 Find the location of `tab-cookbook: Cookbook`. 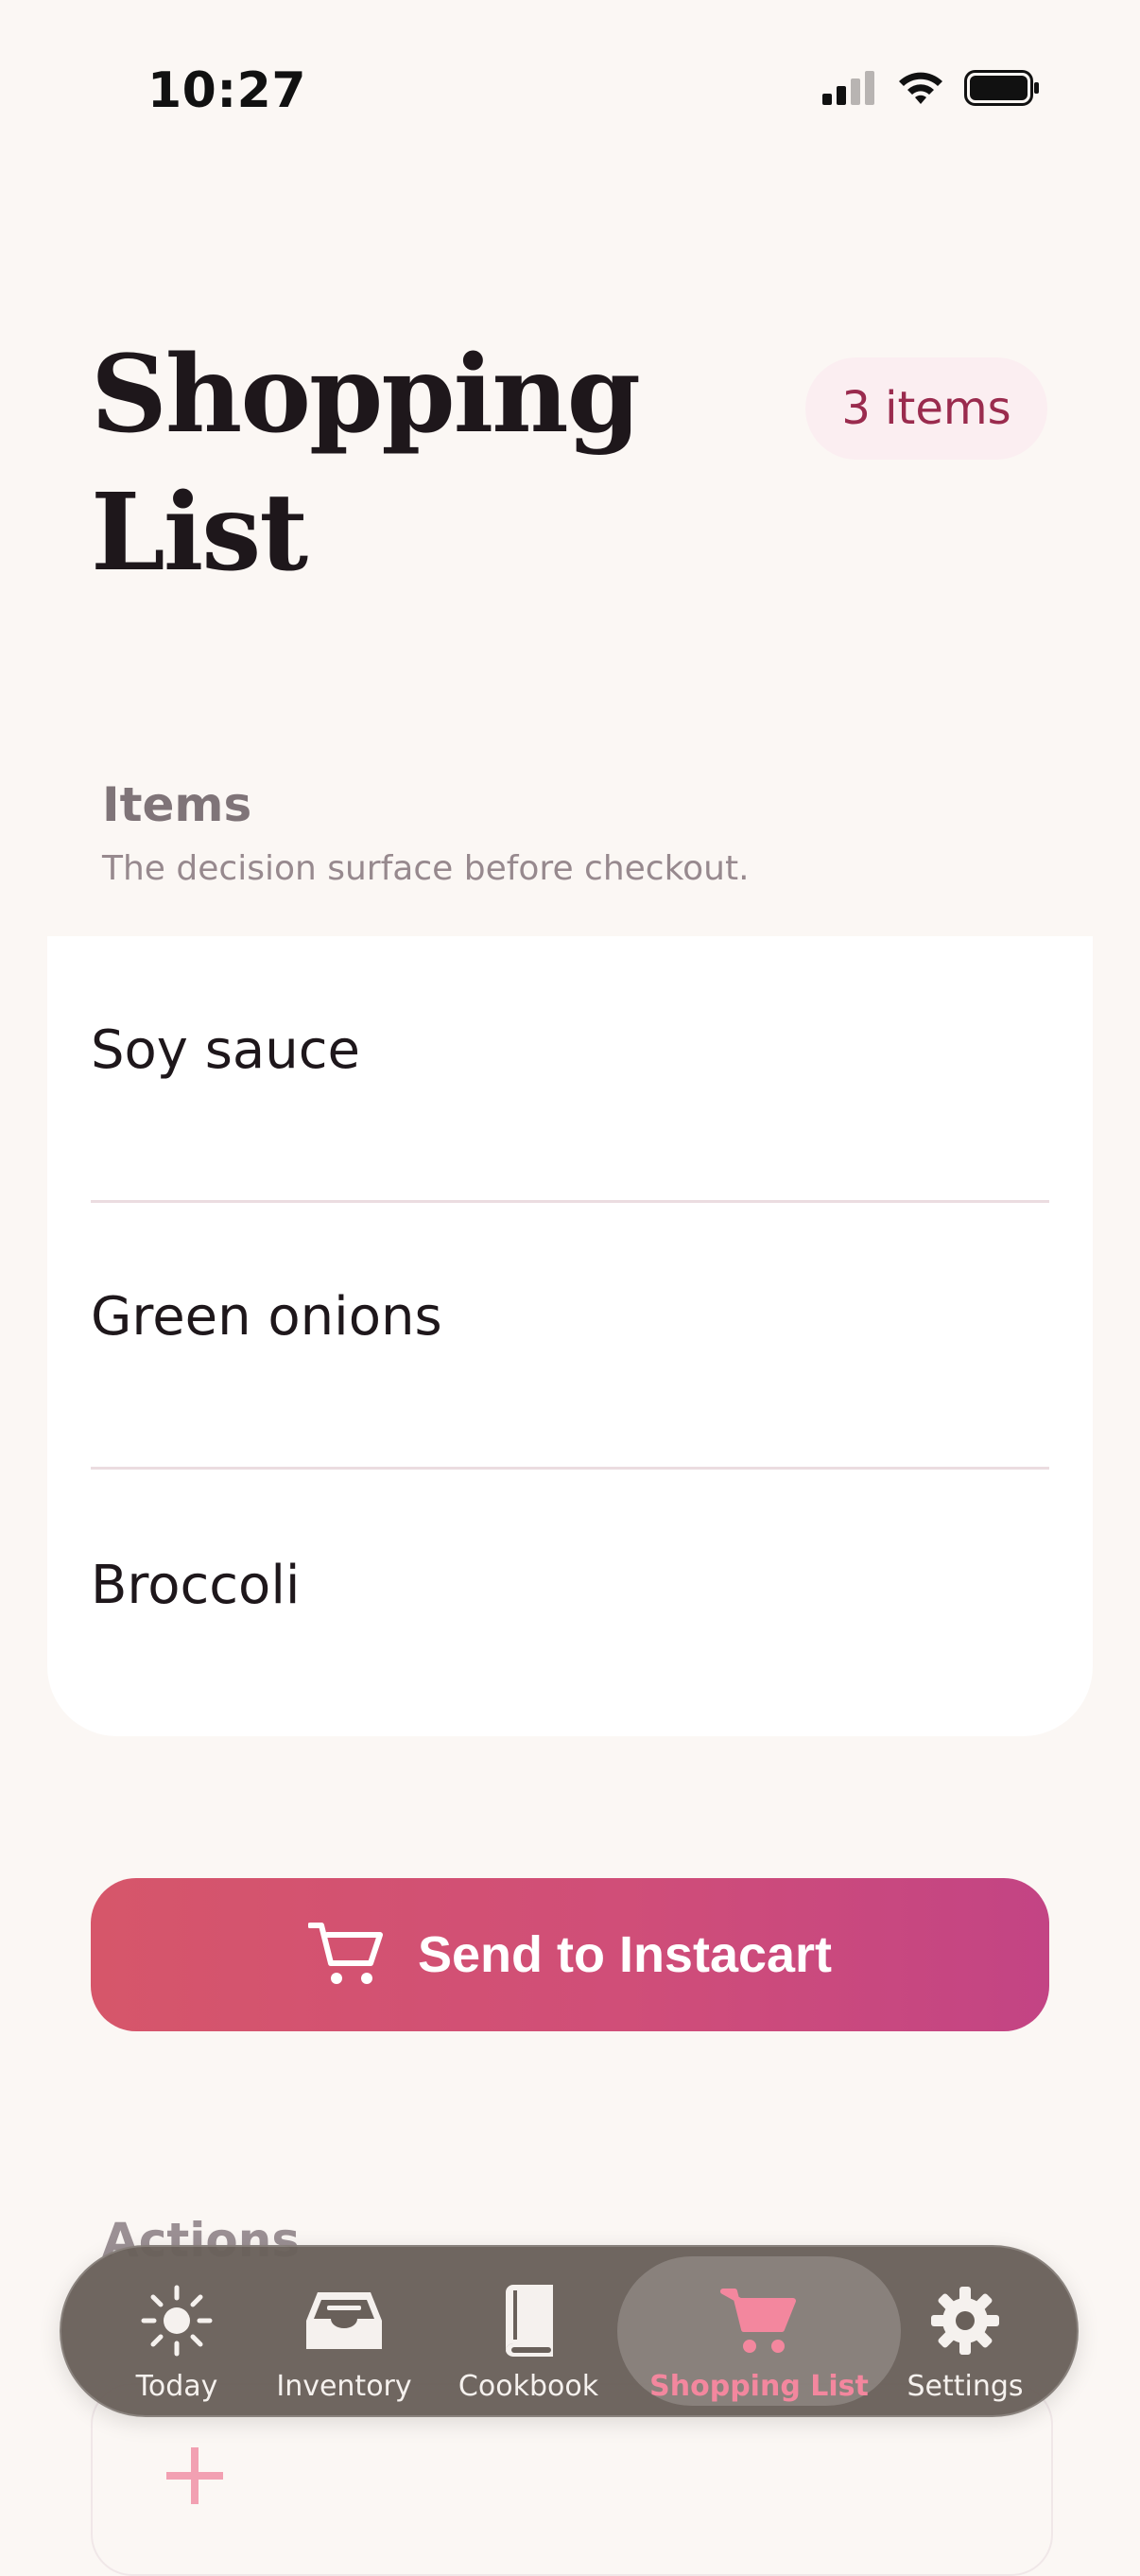

tab-cookbook: Cookbook is located at coordinates (528, 2331).